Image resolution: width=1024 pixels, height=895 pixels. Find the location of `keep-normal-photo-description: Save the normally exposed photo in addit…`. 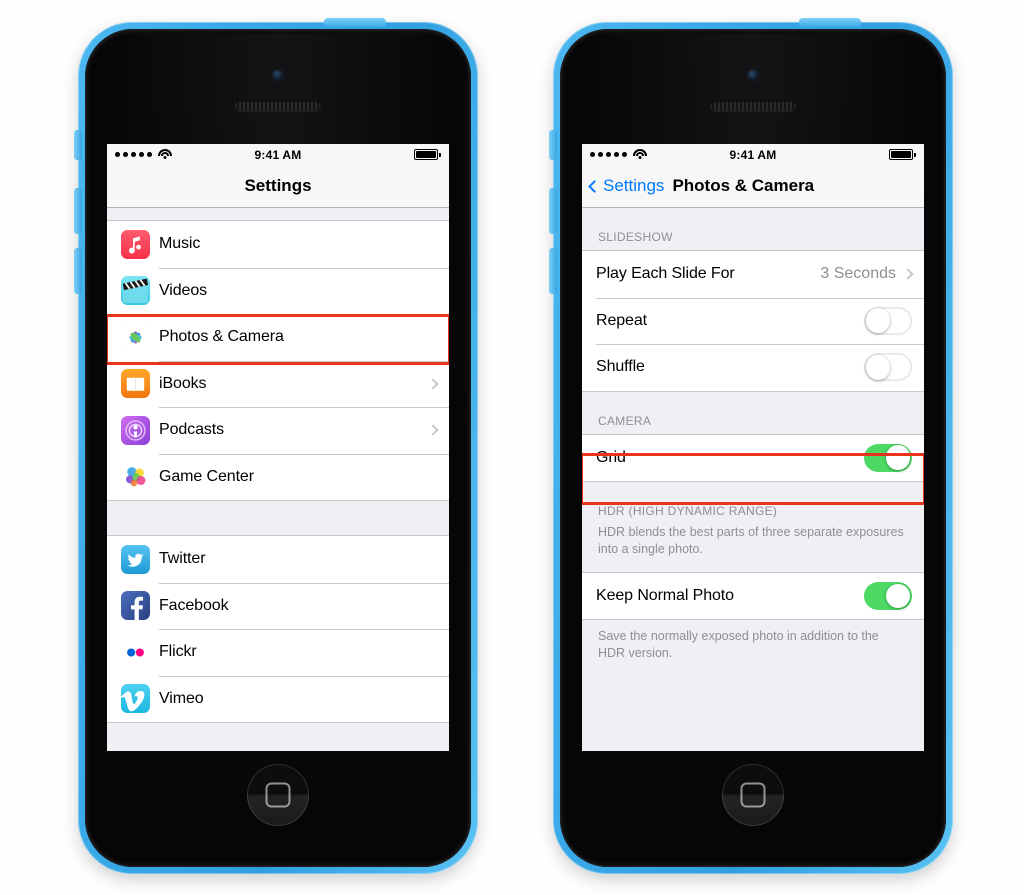

keep-normal-photo-description: Save the normally exposed photo in addit… is located at coordinates (753, 648).